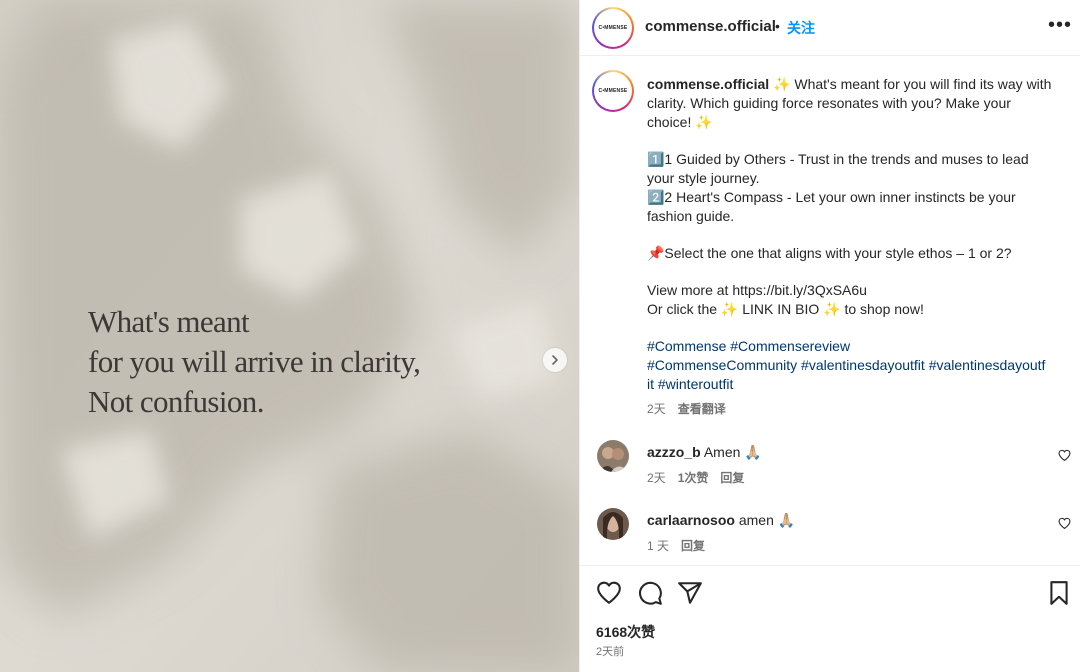 The width and height of the screenshot is (1080, 672). Describe the element at coordinates (691, 520) in the screenshot. I see `comment-username-link: carlaarnosoo` at that location.